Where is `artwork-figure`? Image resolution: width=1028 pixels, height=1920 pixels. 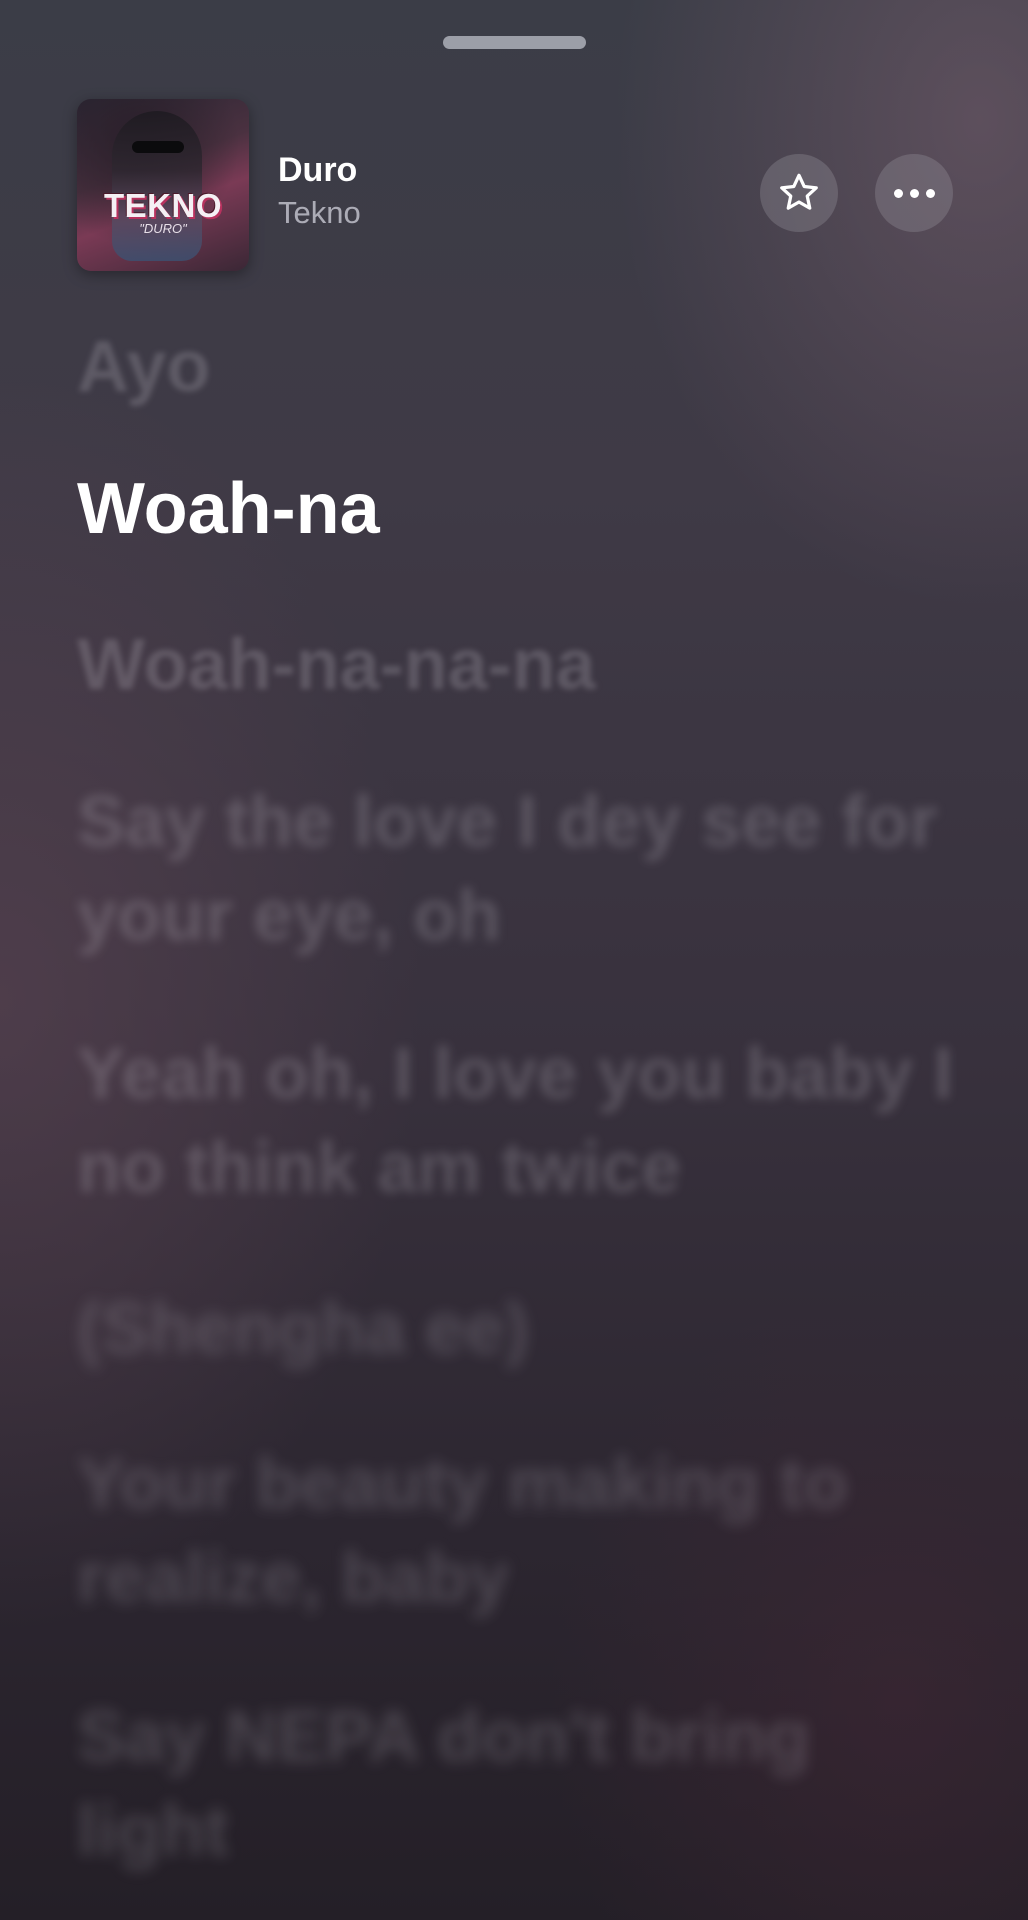
artwork-figure is located at coordinates (157, 186).